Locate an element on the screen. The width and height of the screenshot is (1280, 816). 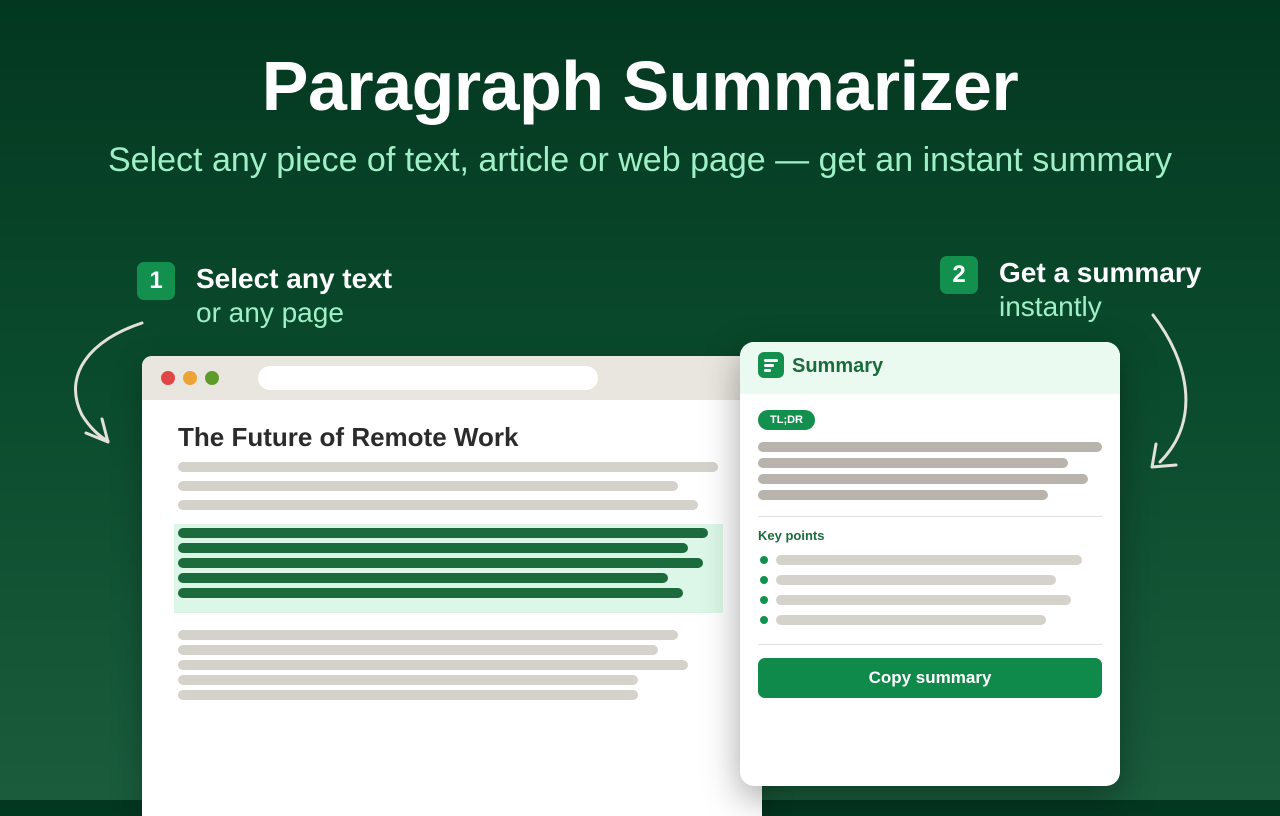
browser-toolbar is located at coordinates (452, 378).